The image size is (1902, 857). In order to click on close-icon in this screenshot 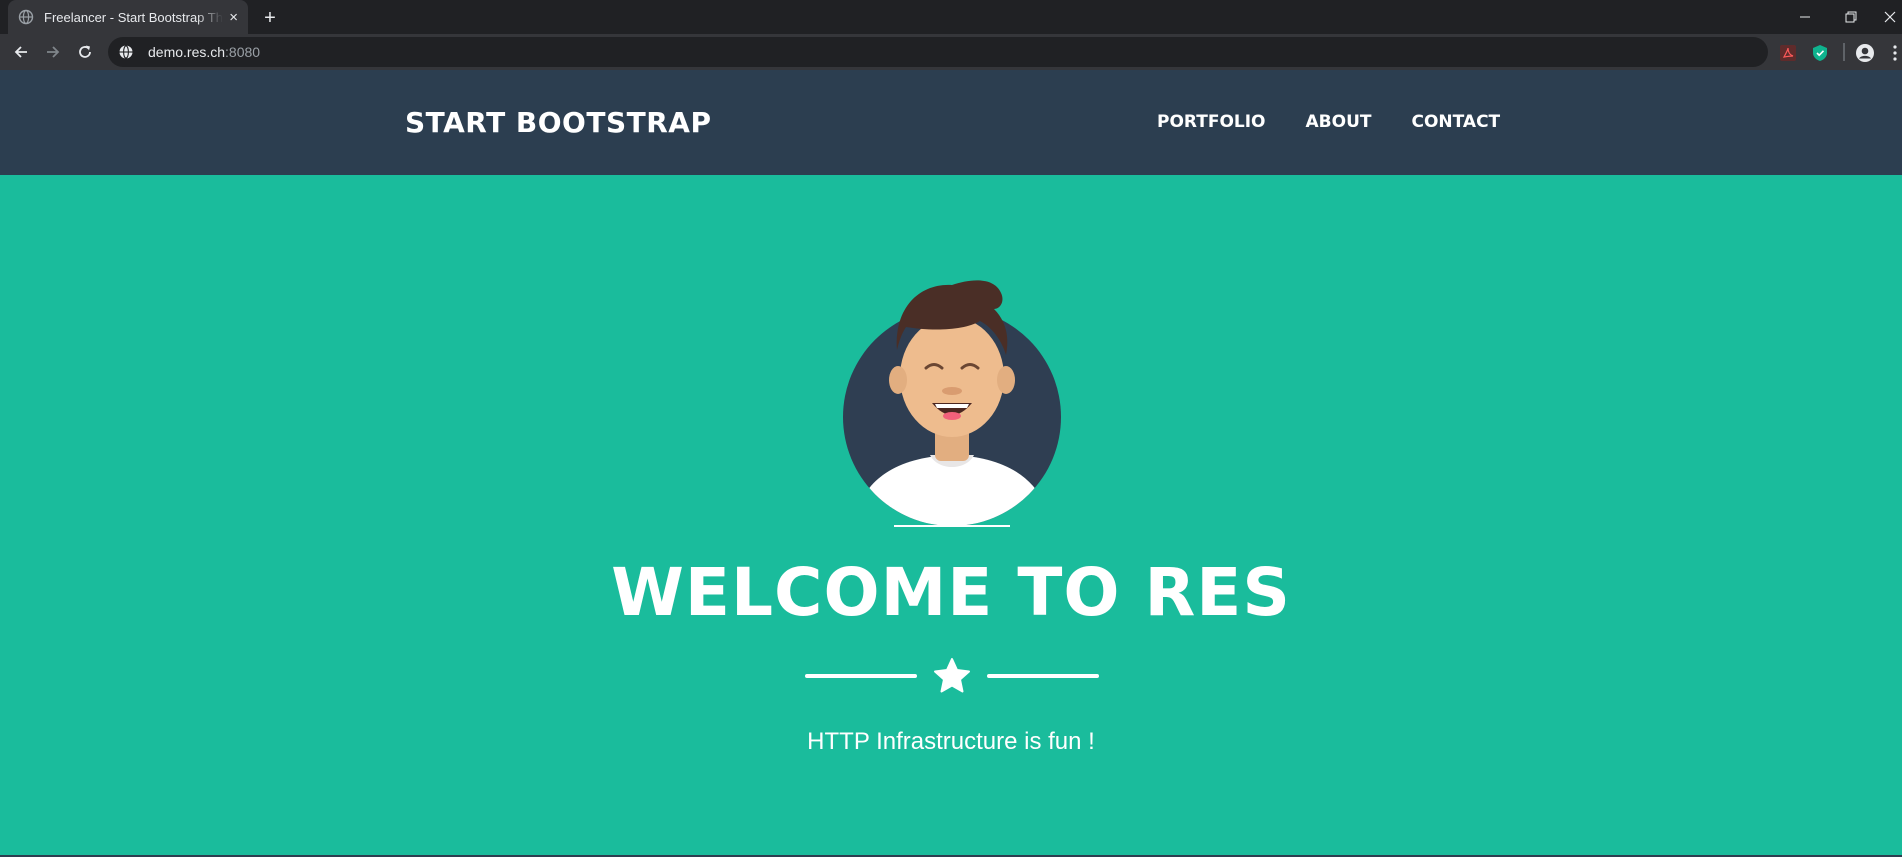, I will do `click(1889, 17)`.